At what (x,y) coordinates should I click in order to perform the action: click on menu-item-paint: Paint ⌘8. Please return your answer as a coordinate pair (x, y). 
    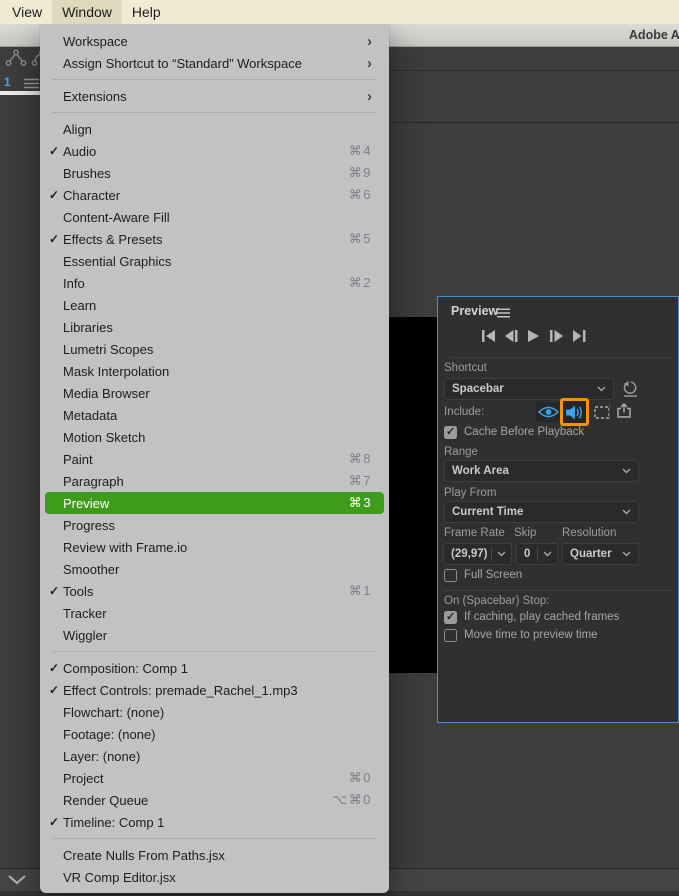
    Looking at the image, I should click on (214, 459).